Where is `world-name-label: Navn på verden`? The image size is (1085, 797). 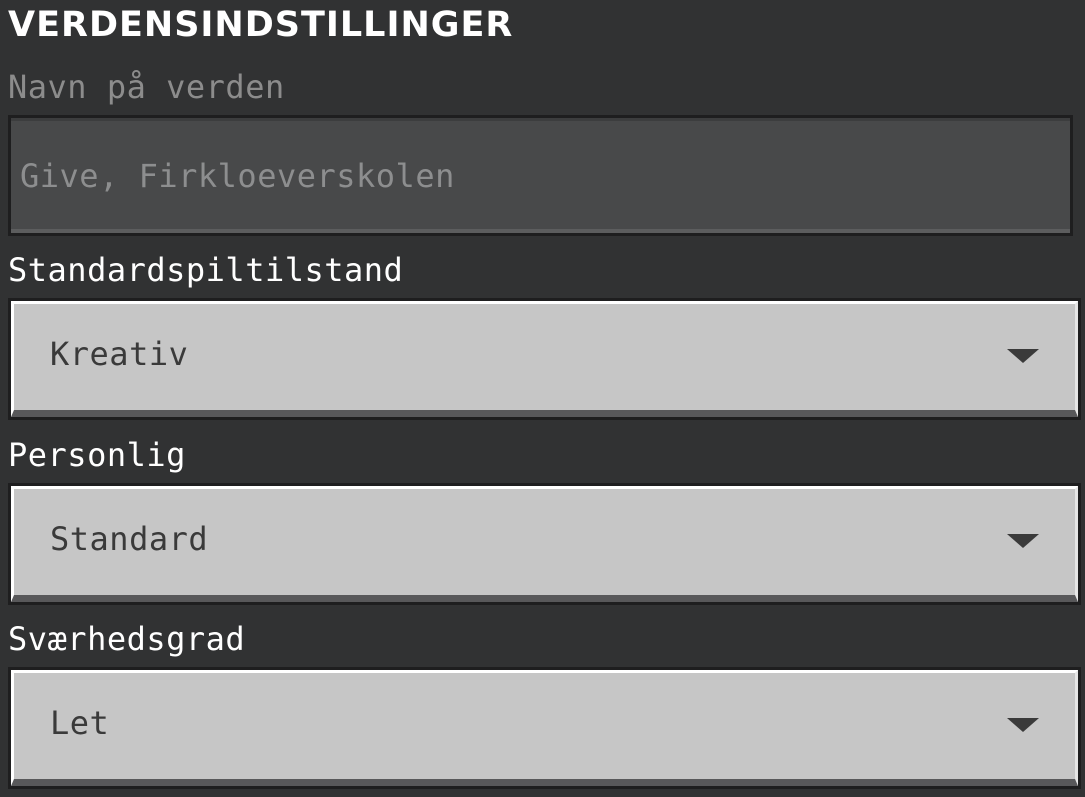 world-name-label: Navn på verden is located at coordinates (146, 87).